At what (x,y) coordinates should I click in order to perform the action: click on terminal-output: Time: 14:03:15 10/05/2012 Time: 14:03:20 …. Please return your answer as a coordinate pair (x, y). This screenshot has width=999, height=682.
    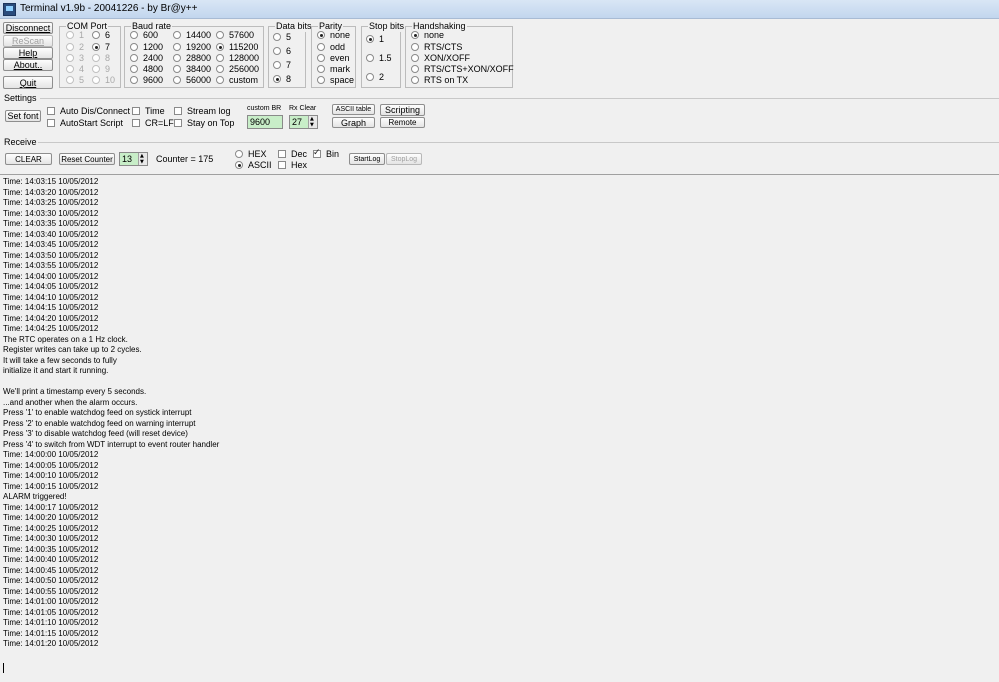
    Looking at the image, I should click on (111, 413).